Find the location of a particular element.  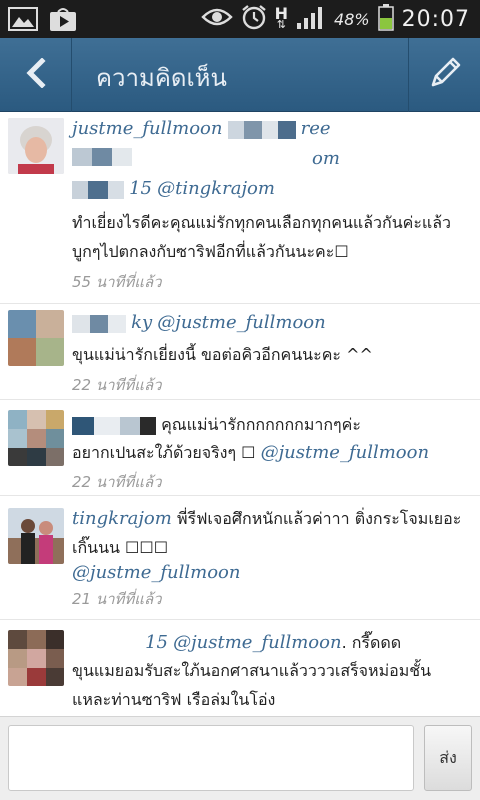

network-type-indicator: H ⇅ is located at coordinates (281, 17).